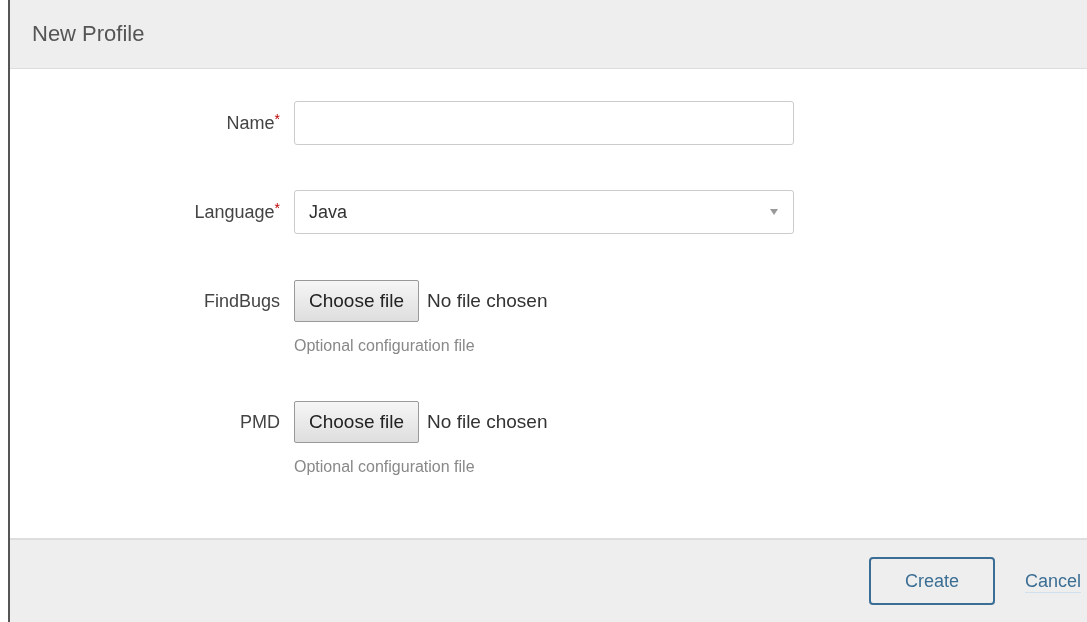 This screenshot has width=1087, height=622. What do you see at coordinates (774, 212) in the screenshot?
I see `caret-icon` at bounding box center [774, 212].